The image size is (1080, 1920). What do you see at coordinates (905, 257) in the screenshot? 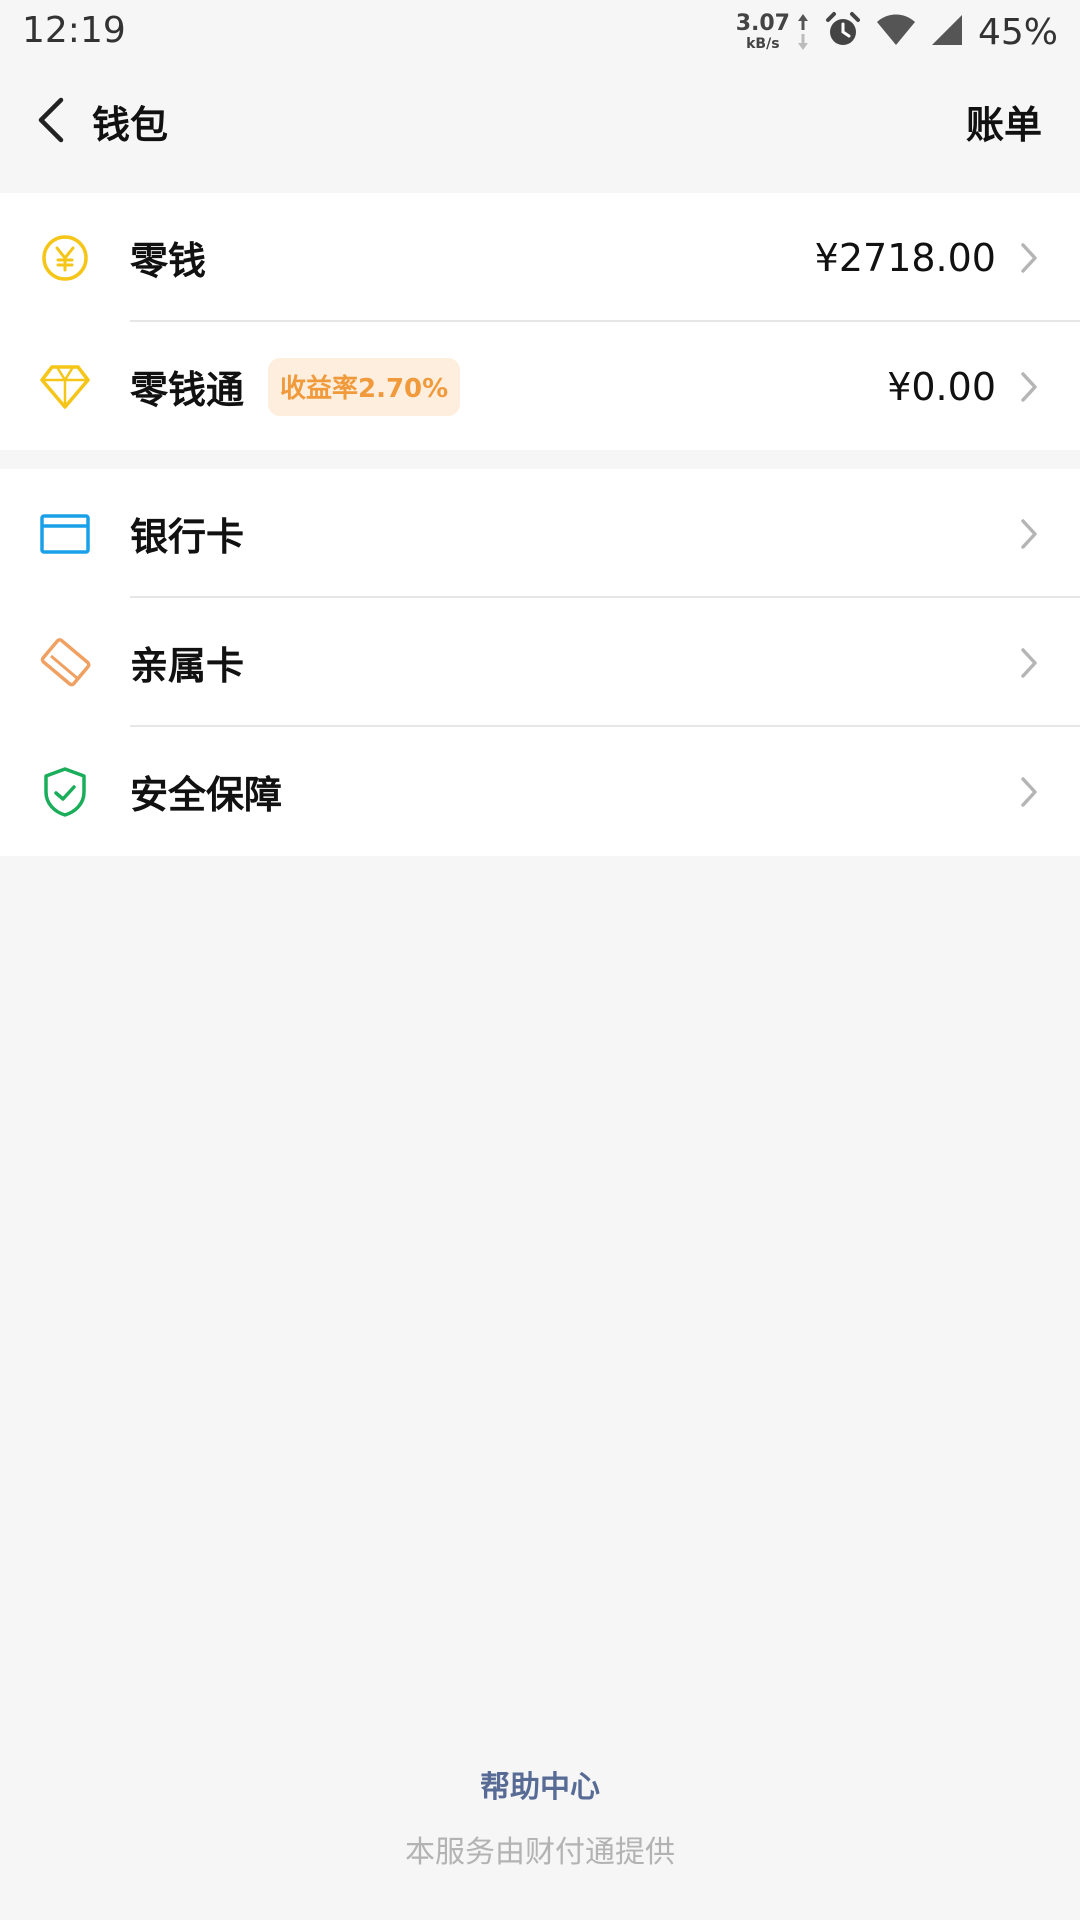
I see `balance-value: ¥2718.00` at bounding box center [905, 257].